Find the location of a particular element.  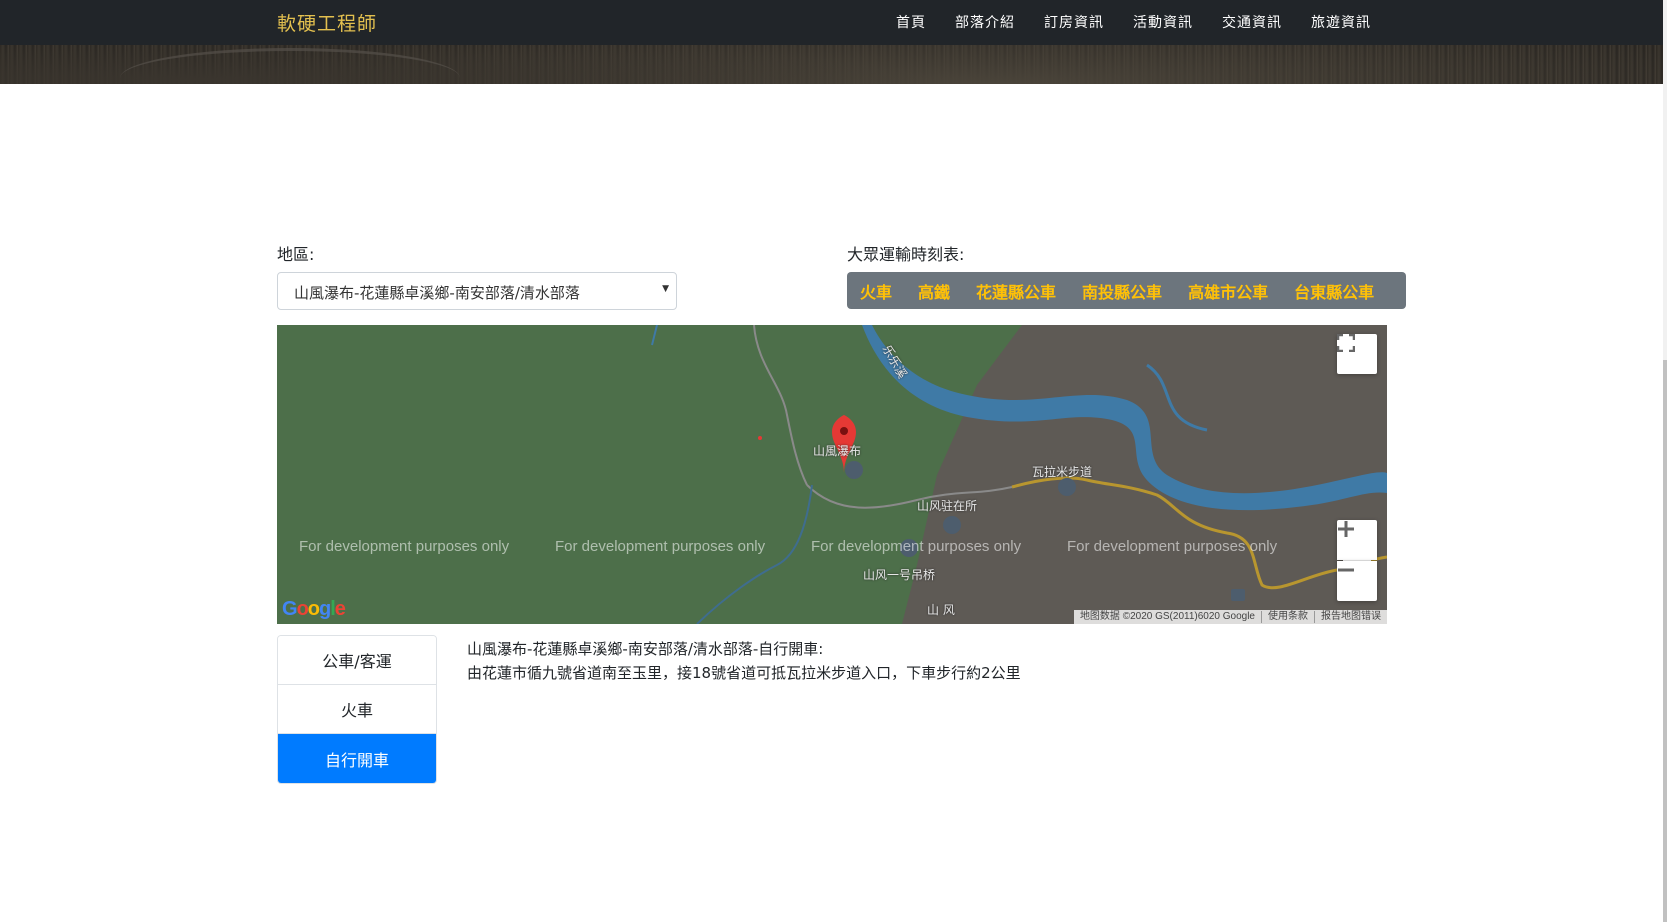

rail-track-image is located at coordinates (290, 78).